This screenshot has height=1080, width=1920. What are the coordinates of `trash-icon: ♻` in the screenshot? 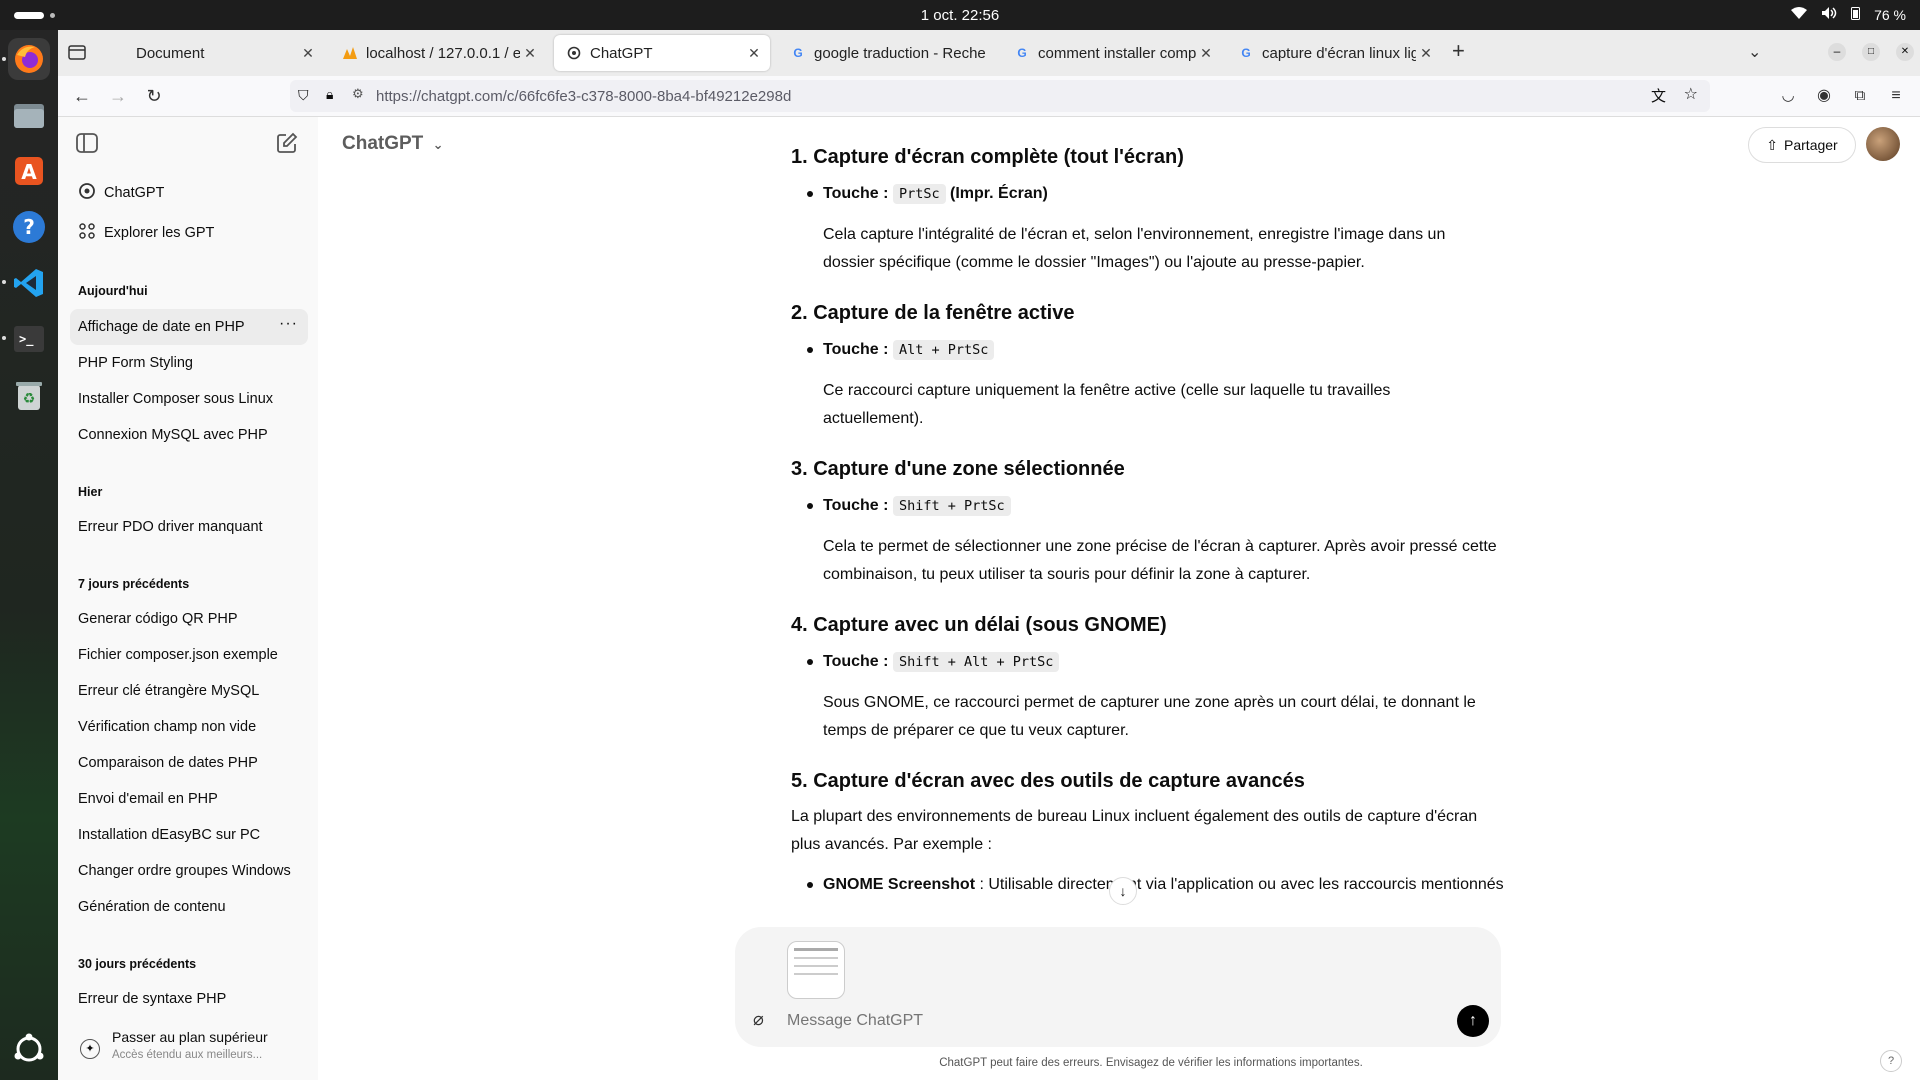 It's located at (29, 395).